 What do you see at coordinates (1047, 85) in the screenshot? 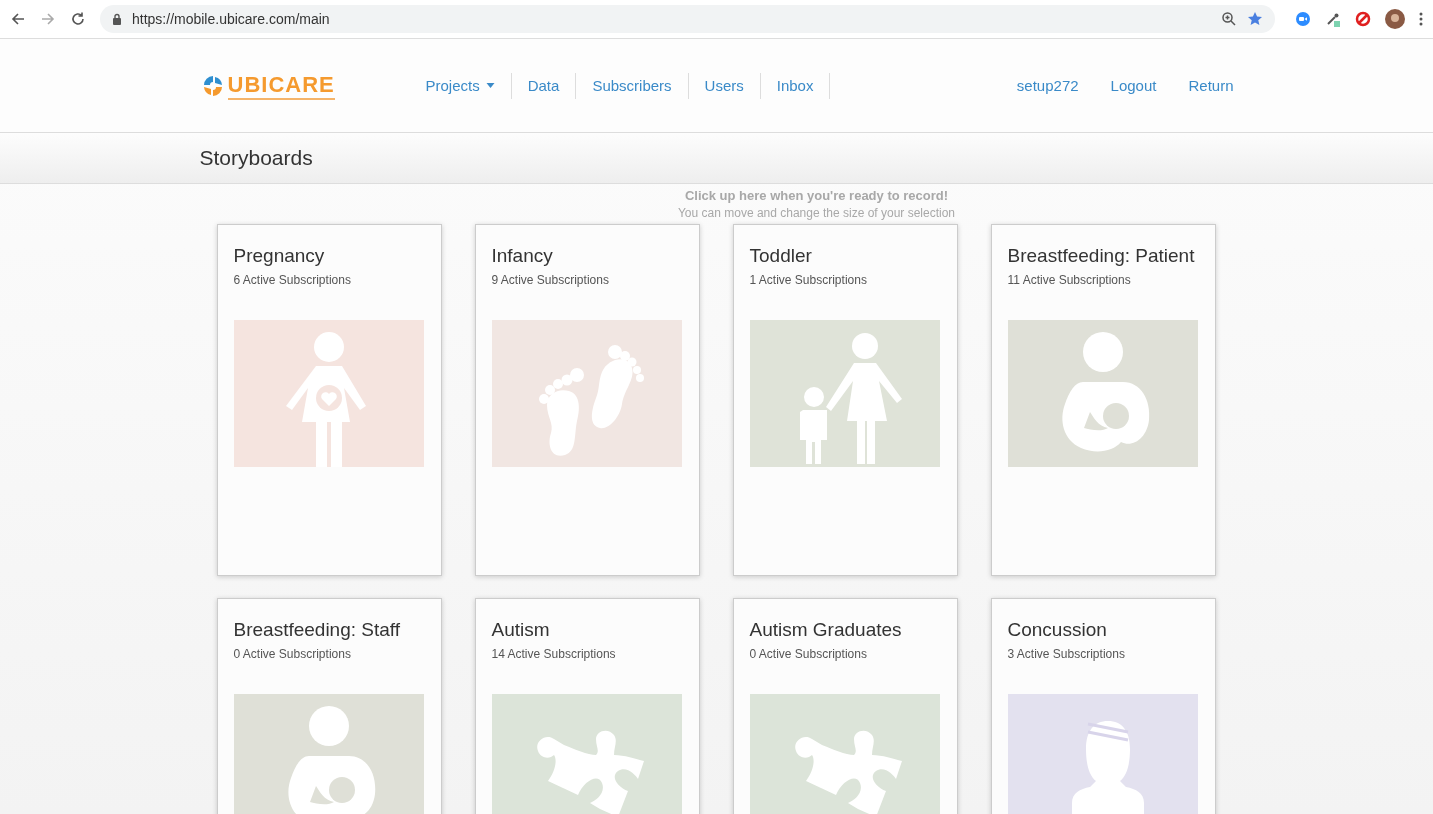
I see `account-link: setup272` at bounding box center [1047, 85].